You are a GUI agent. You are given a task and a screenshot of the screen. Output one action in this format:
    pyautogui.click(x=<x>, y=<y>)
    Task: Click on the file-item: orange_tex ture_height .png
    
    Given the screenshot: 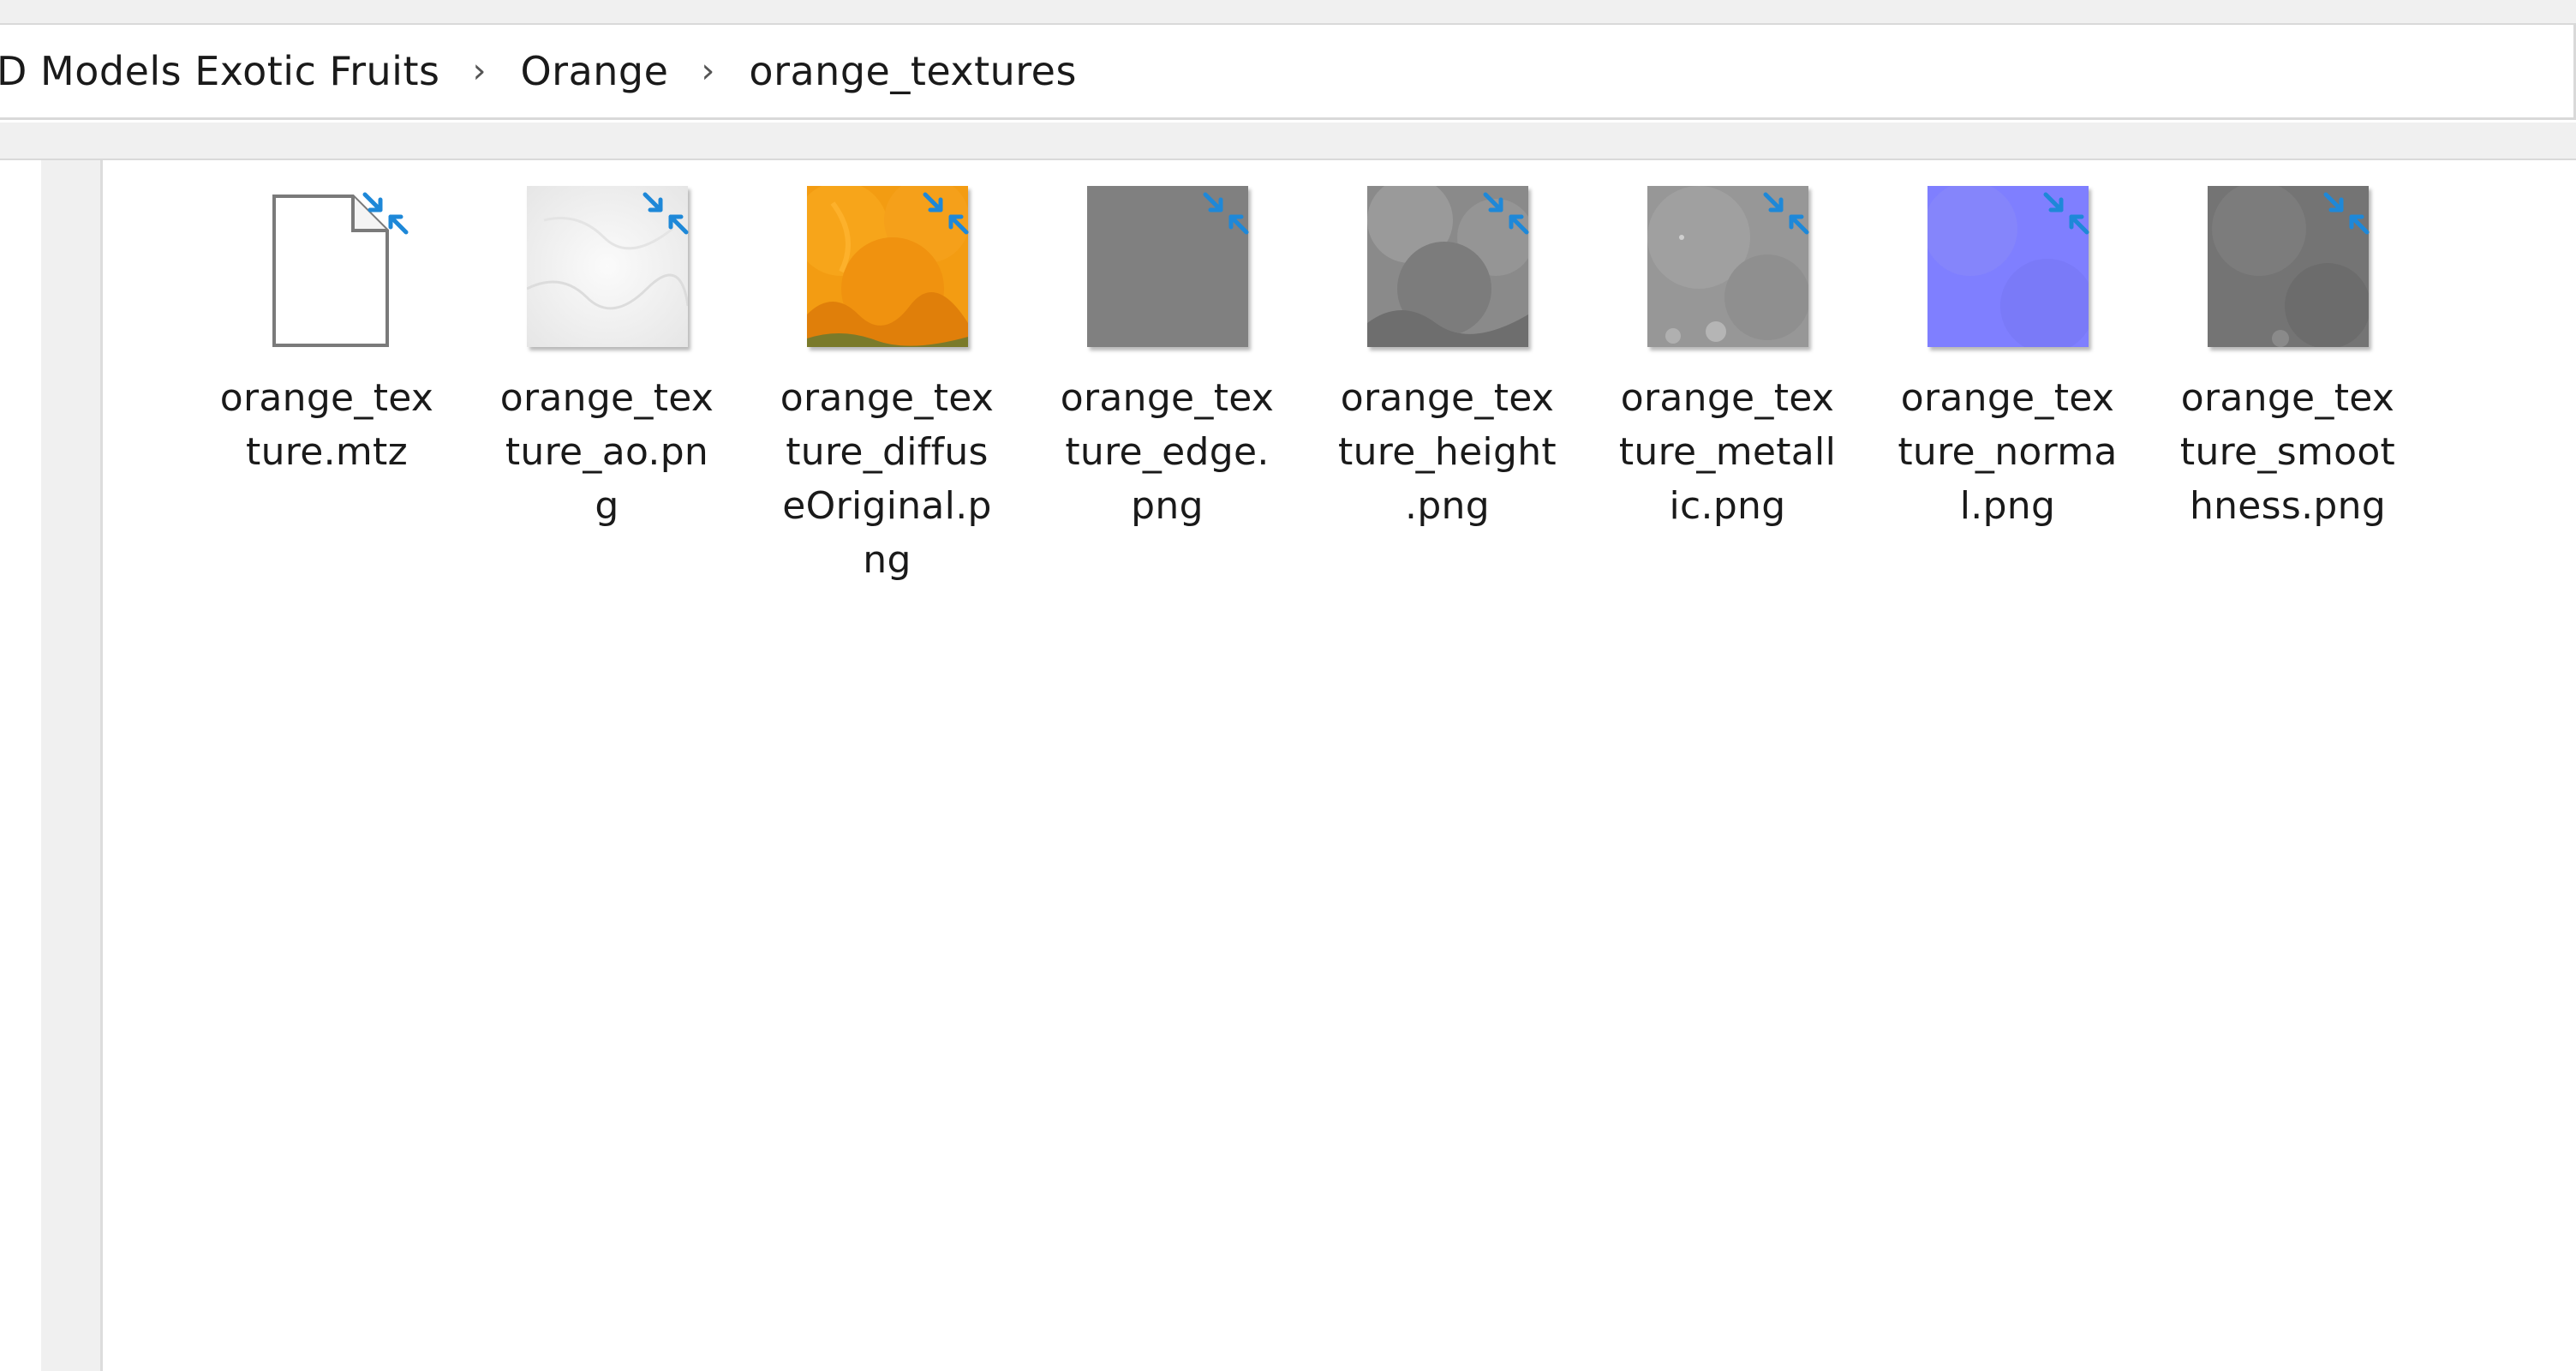 What is the action you would take?
    pyautogui.click(x=1447, y=386)
    